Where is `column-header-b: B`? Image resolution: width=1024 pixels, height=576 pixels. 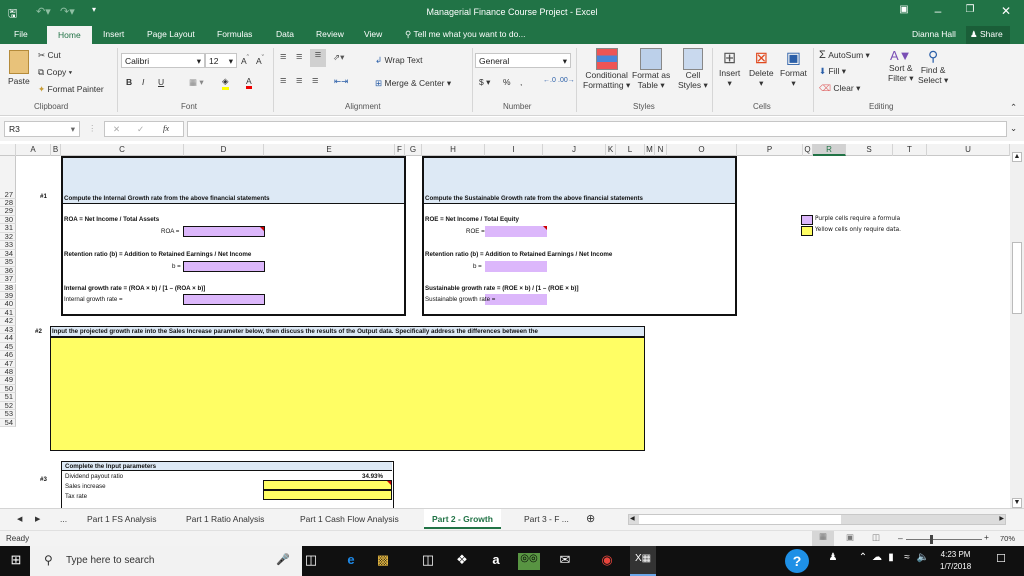 column-header-b: B is located at coordinates (56, 150).